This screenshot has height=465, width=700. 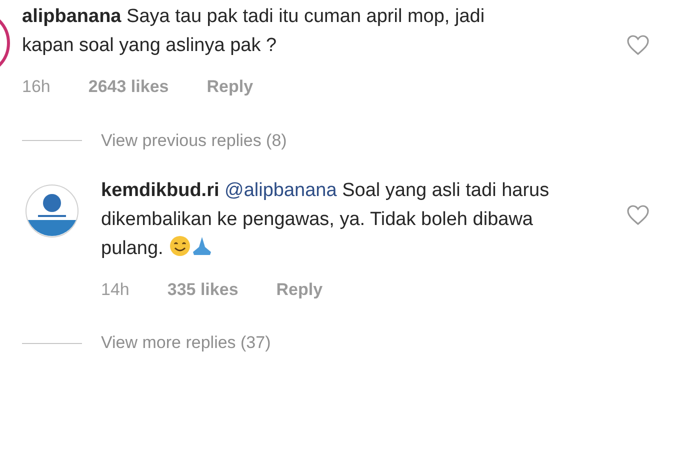 I want to click on comment-time: 14h, so click(x=115, y=289).